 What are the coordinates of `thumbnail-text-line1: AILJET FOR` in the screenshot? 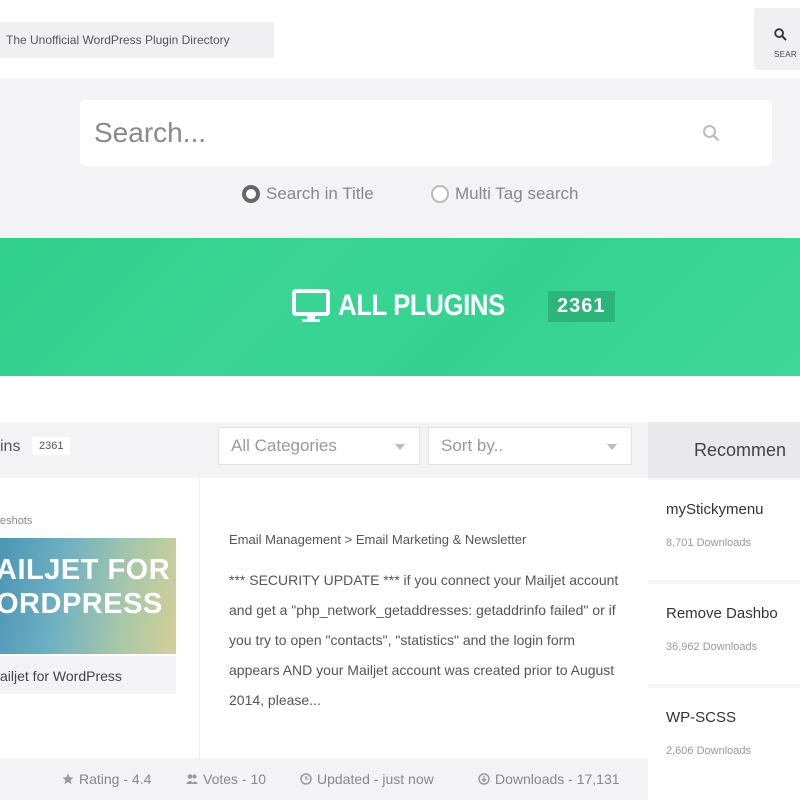 It's located at (85, 570).